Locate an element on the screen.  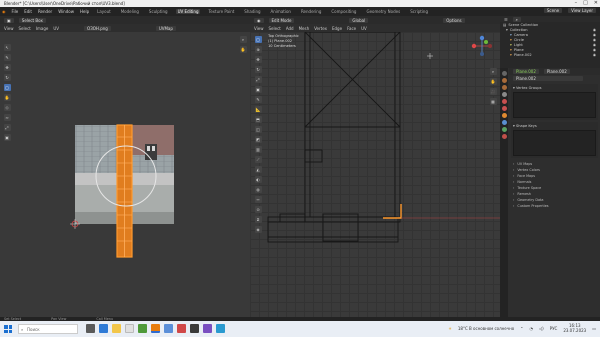
modifier-tab-icon is located at coordinates (504, 122).